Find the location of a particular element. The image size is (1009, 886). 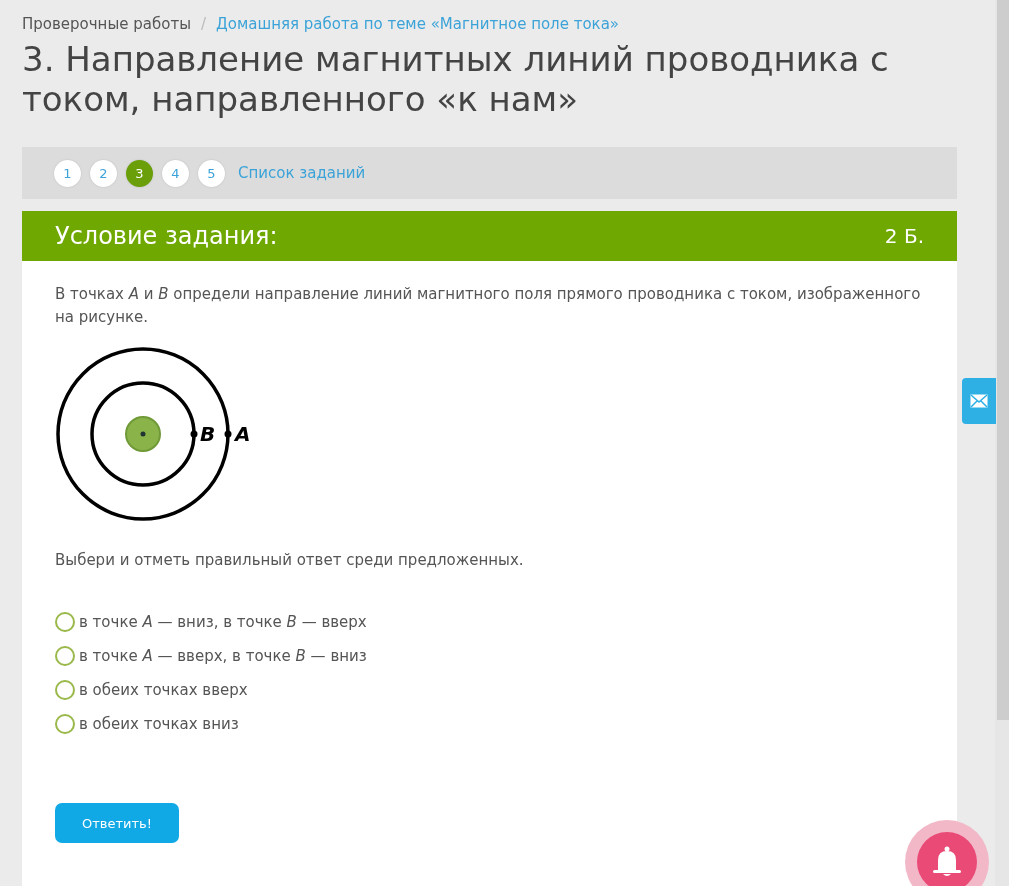

submit-button: Ответить! is located at coordinates (117, 823).